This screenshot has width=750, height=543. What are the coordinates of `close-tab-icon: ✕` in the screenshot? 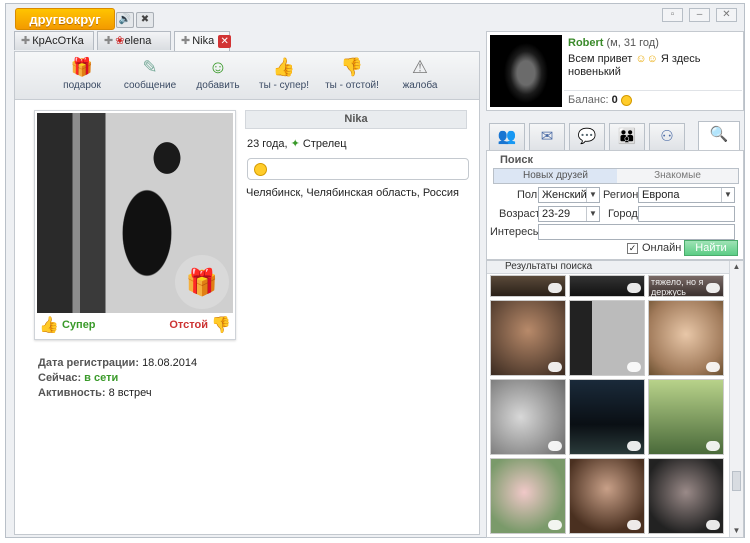 It's located at (225, 41).